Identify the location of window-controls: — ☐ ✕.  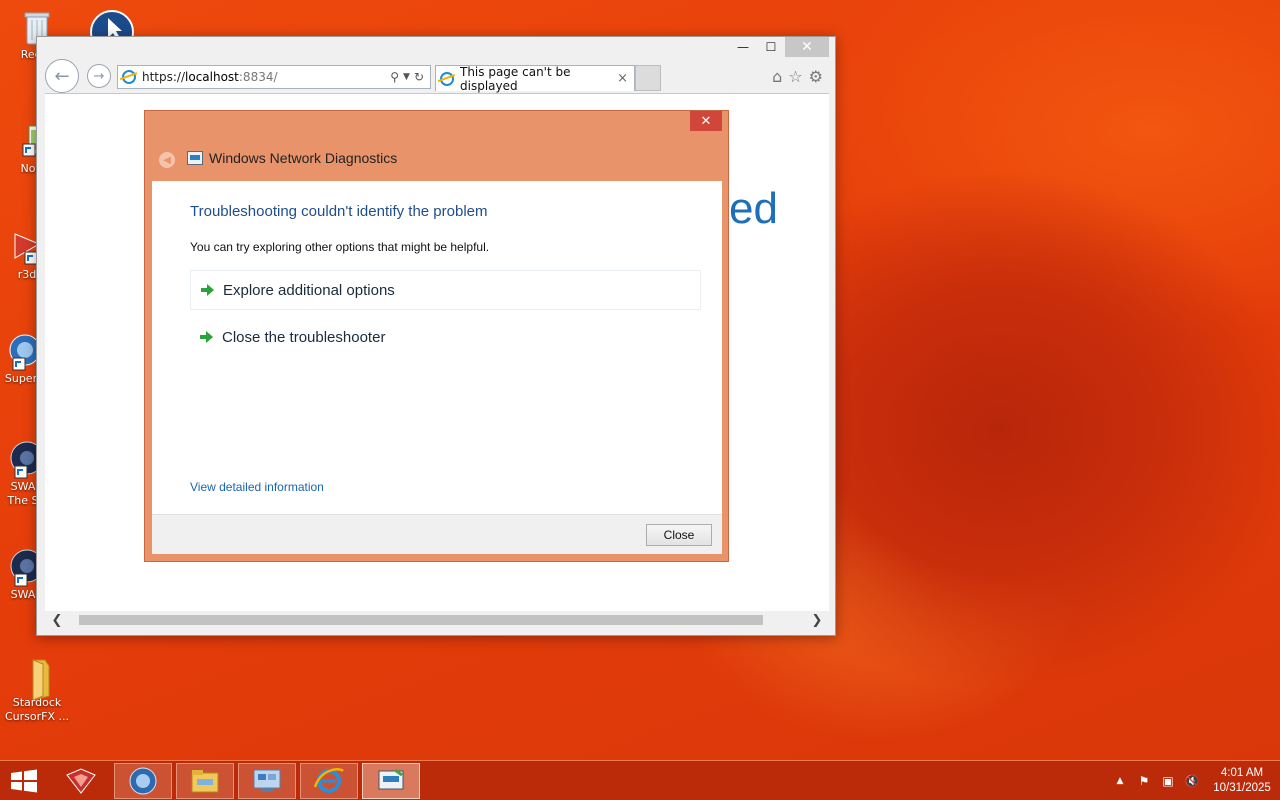
(779, 47).